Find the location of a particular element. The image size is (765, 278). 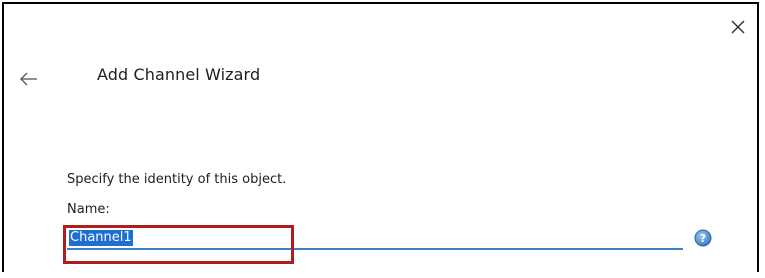

close-button is located at coordinates (738, 27).